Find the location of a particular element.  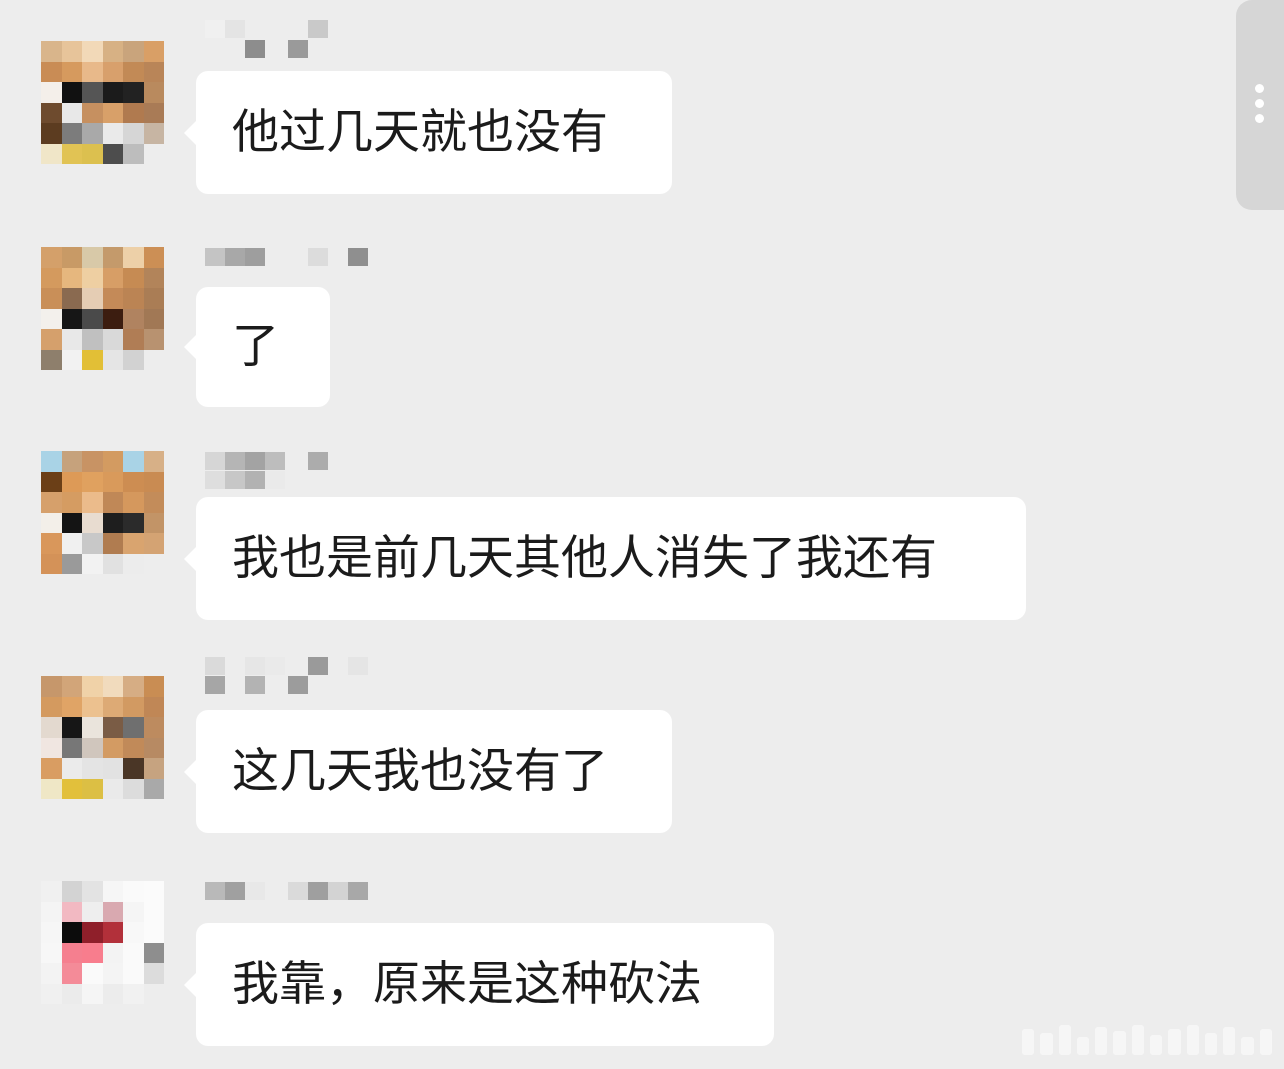

message-text: 我靠，原来是这种砍法 is located at coordinates (467, 984).